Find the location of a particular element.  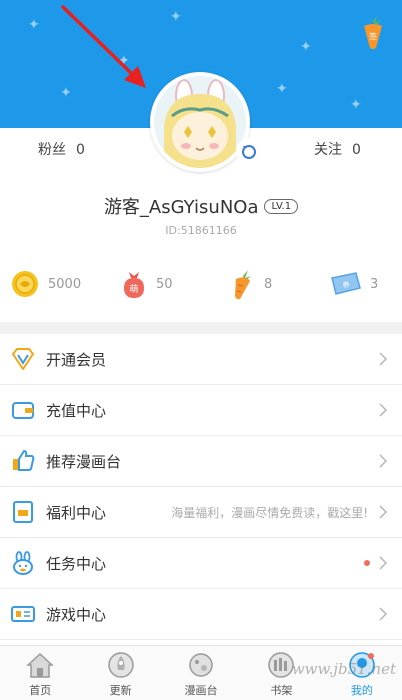

diamond-vip-icon is located at coordinates (23, 359).